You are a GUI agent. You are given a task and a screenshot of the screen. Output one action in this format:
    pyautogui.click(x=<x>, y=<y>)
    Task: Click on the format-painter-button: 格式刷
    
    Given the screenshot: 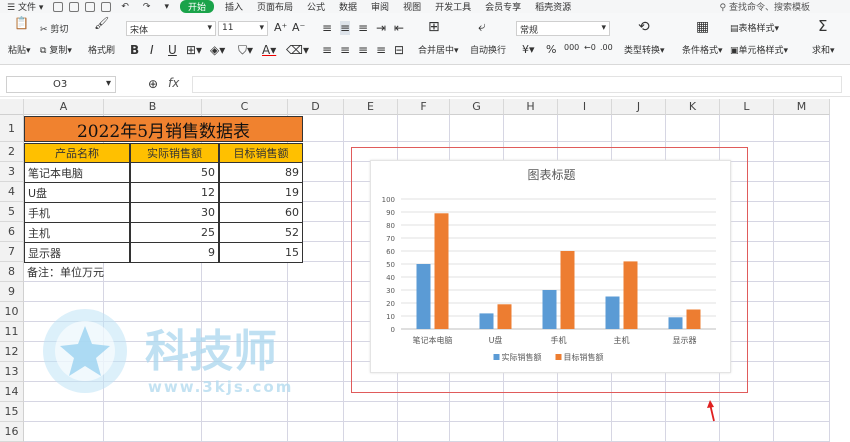 What is the action you would take?
    pyautogui.click(x=101, y=49)
    